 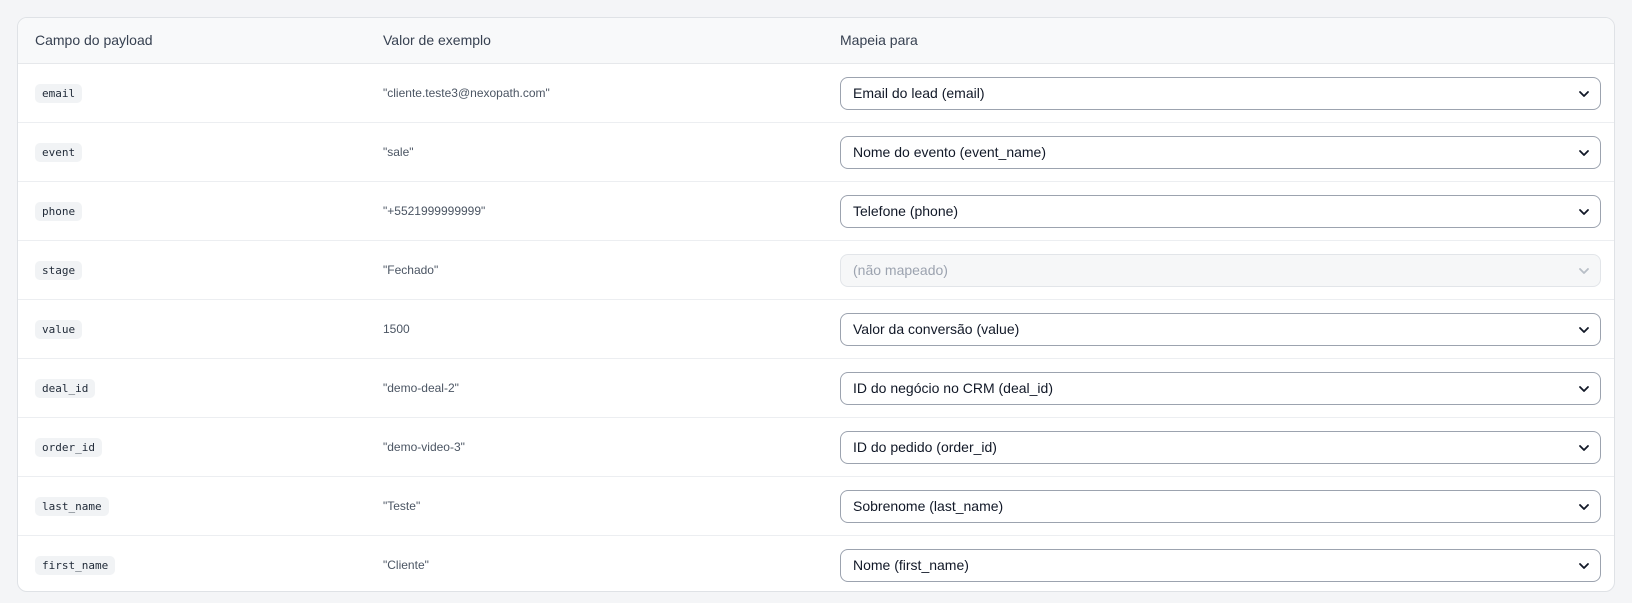 I want to click on mapping-select-value: Sobrenome (last_name), so click(x=928, y=506).